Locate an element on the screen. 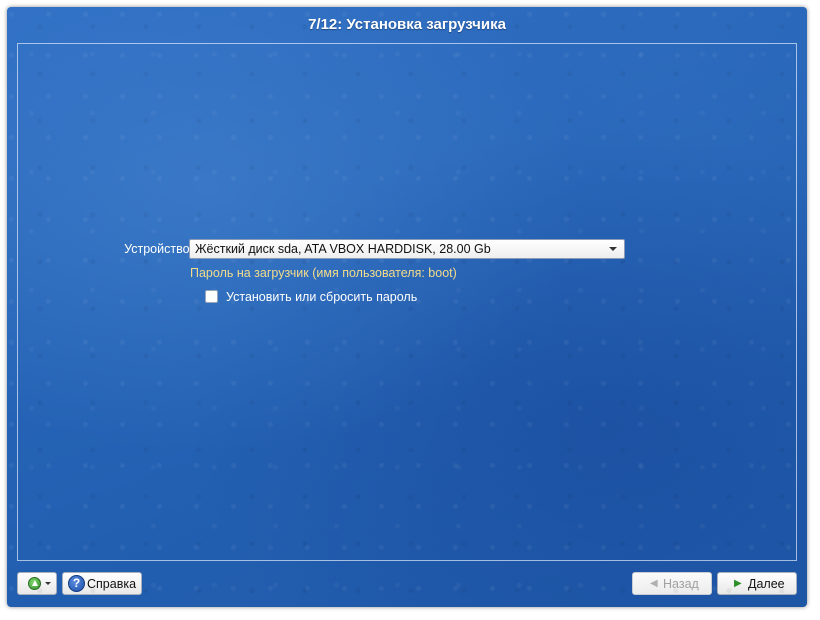  back-button: ◀ Назад is located at coordinates (672, 583).